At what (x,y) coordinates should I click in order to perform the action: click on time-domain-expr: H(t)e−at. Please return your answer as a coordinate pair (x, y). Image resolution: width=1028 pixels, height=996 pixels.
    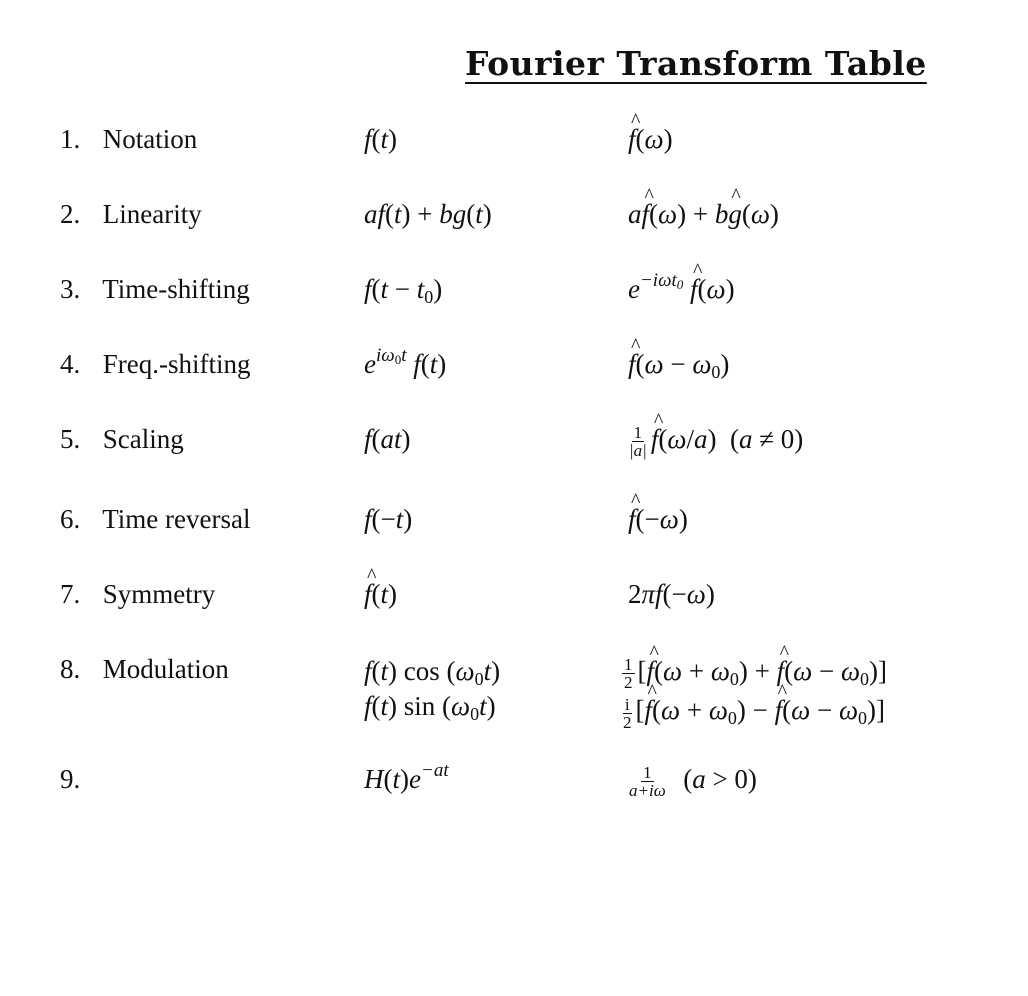
    Looking at the image, I should click on (406, 777).